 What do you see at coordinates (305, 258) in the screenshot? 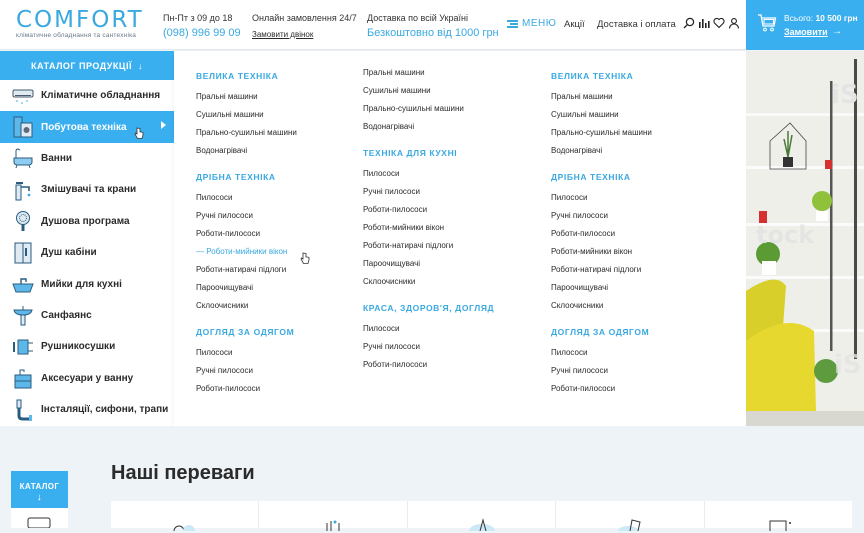
I see `hand-cursor-icon` at bounding box center [305, 258].